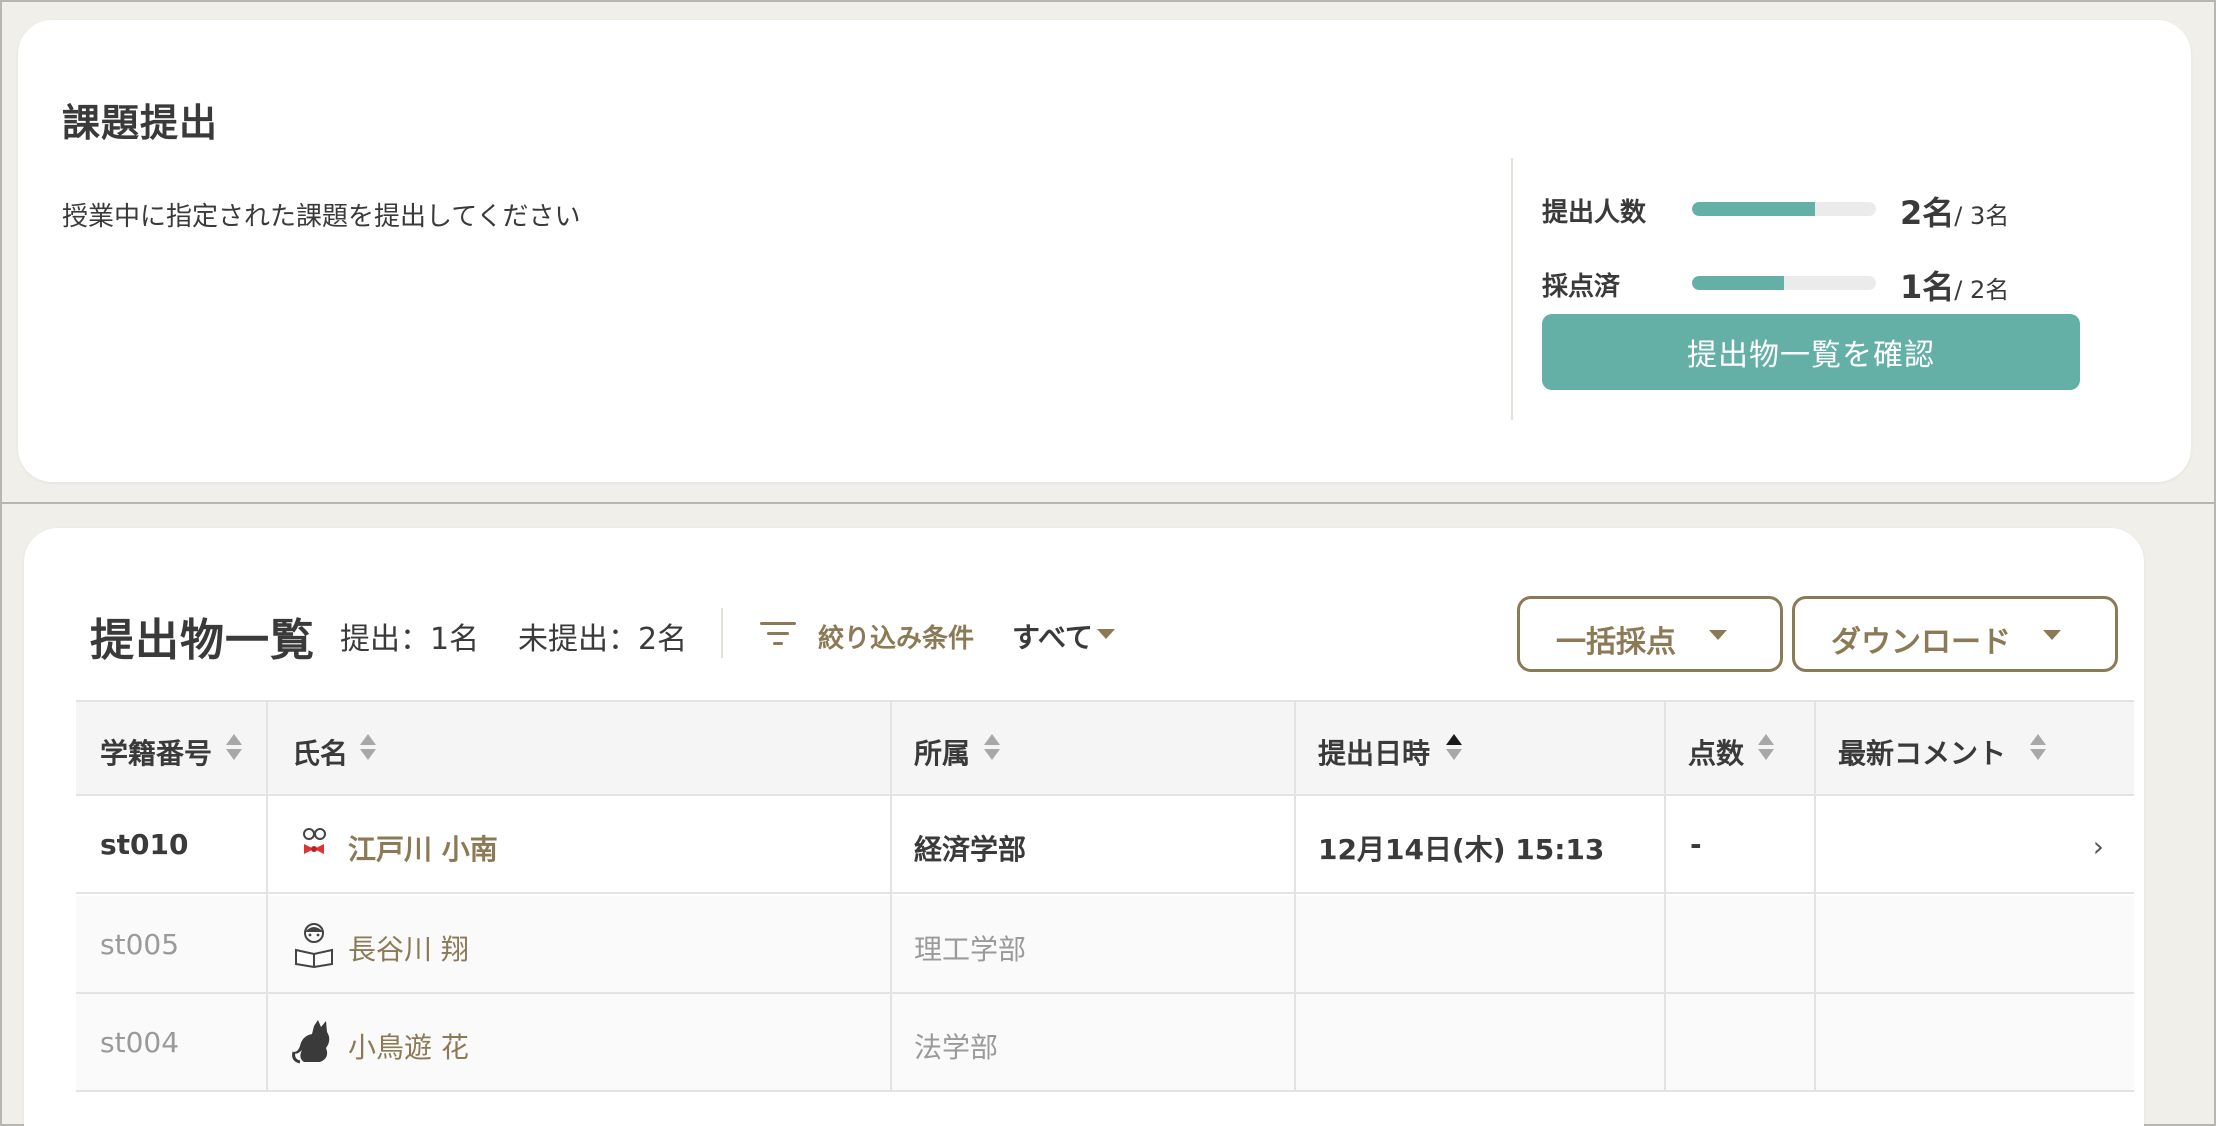 The width and height of the screenshot is (2216, 1126). What do you see at coordinates (408, 1046) in the screenshot?
I see `cell-name: 小鳥遊 花` at bounding box center [408, 1046].